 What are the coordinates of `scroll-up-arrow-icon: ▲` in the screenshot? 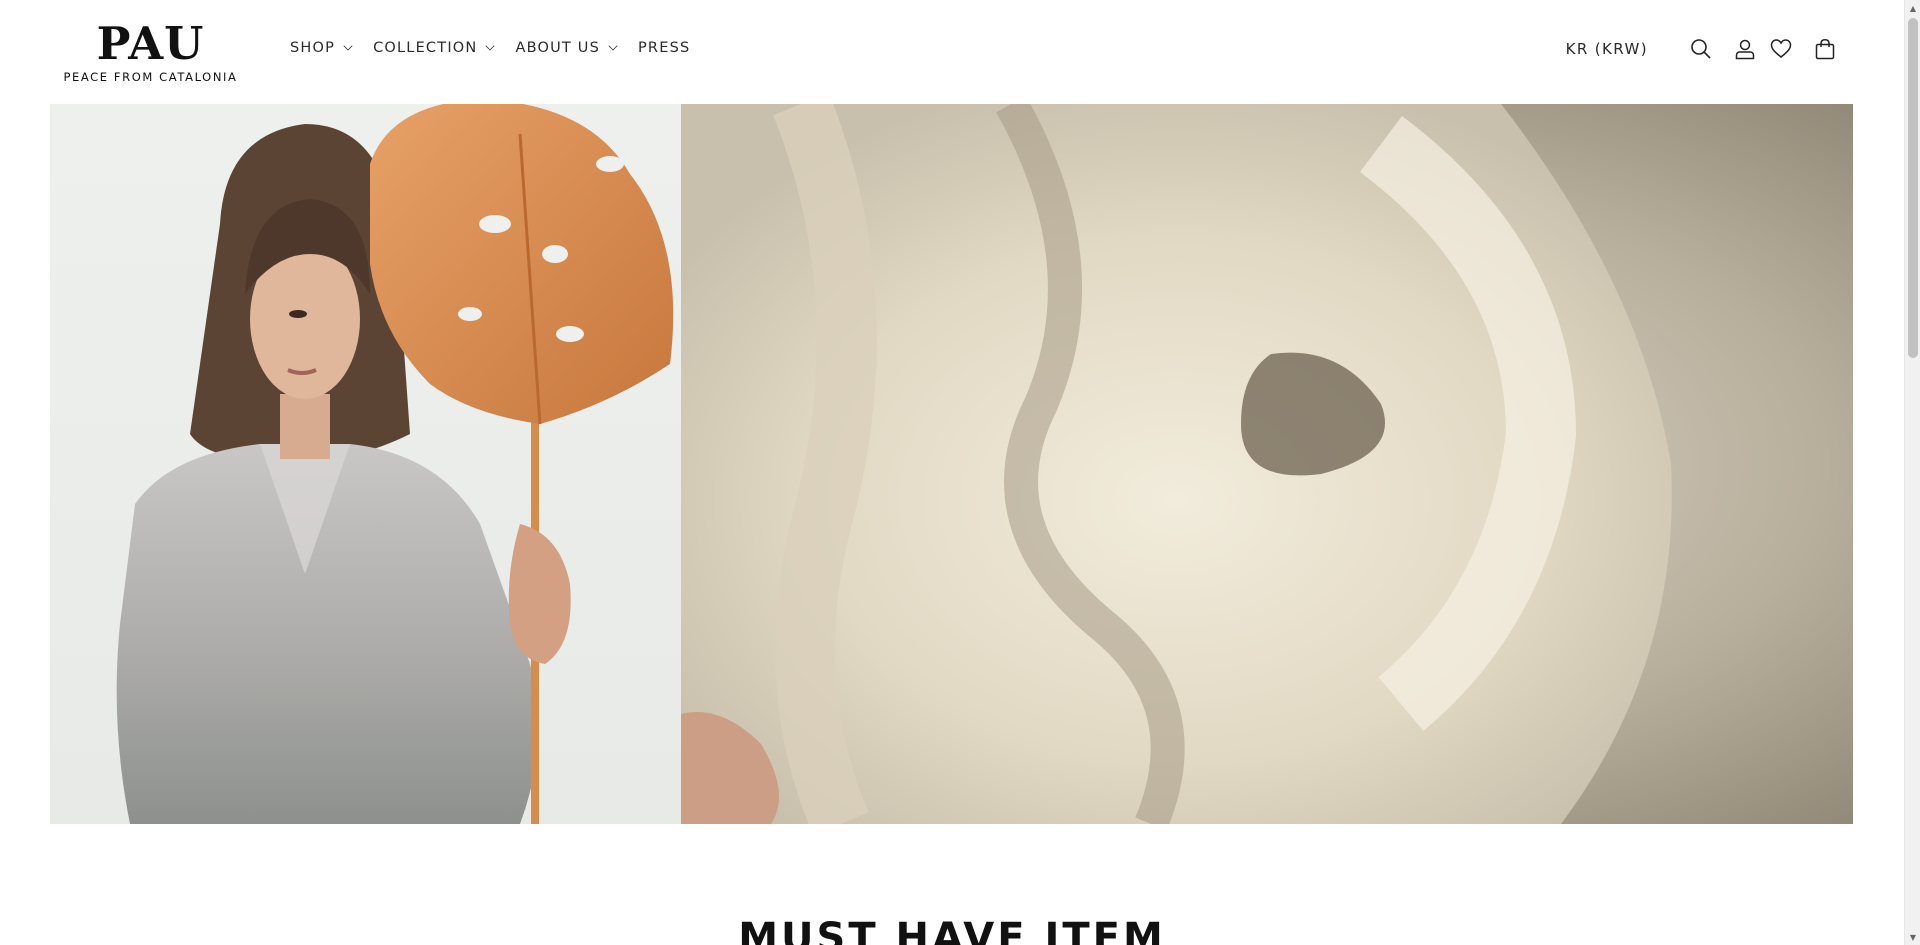 It's located at (1912, 8).